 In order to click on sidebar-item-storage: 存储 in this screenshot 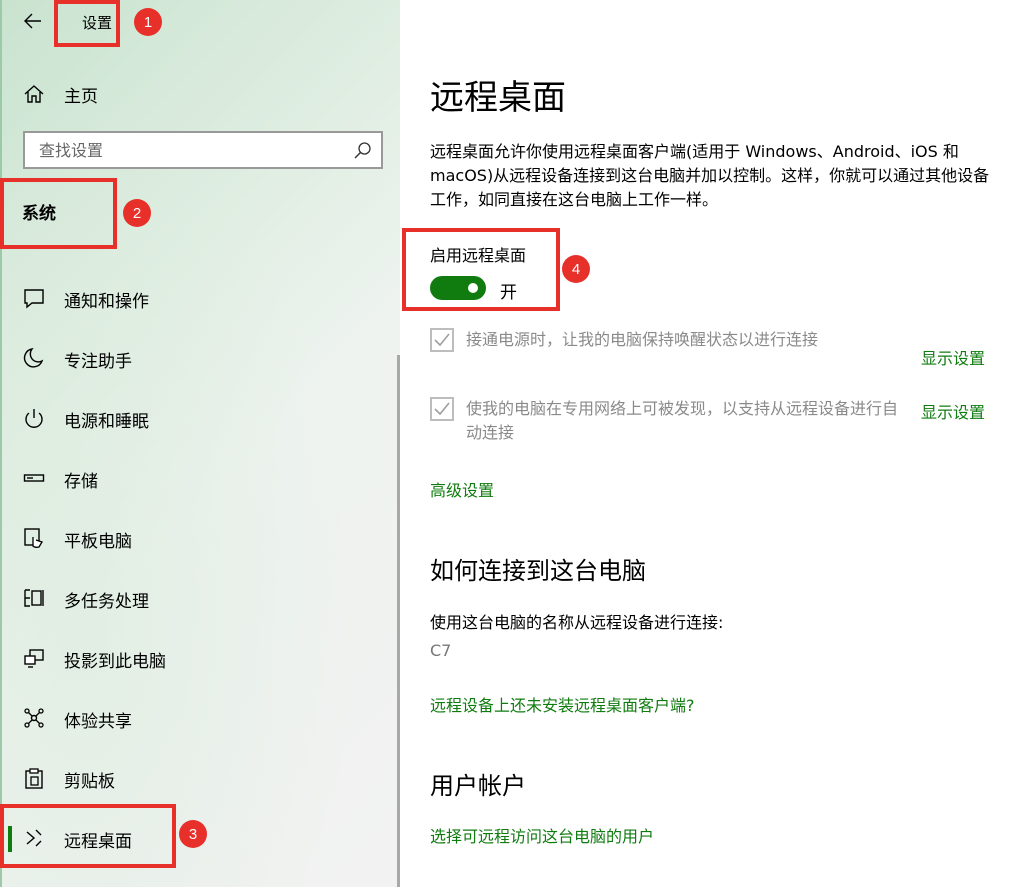, I will do `click(199, 478)`.